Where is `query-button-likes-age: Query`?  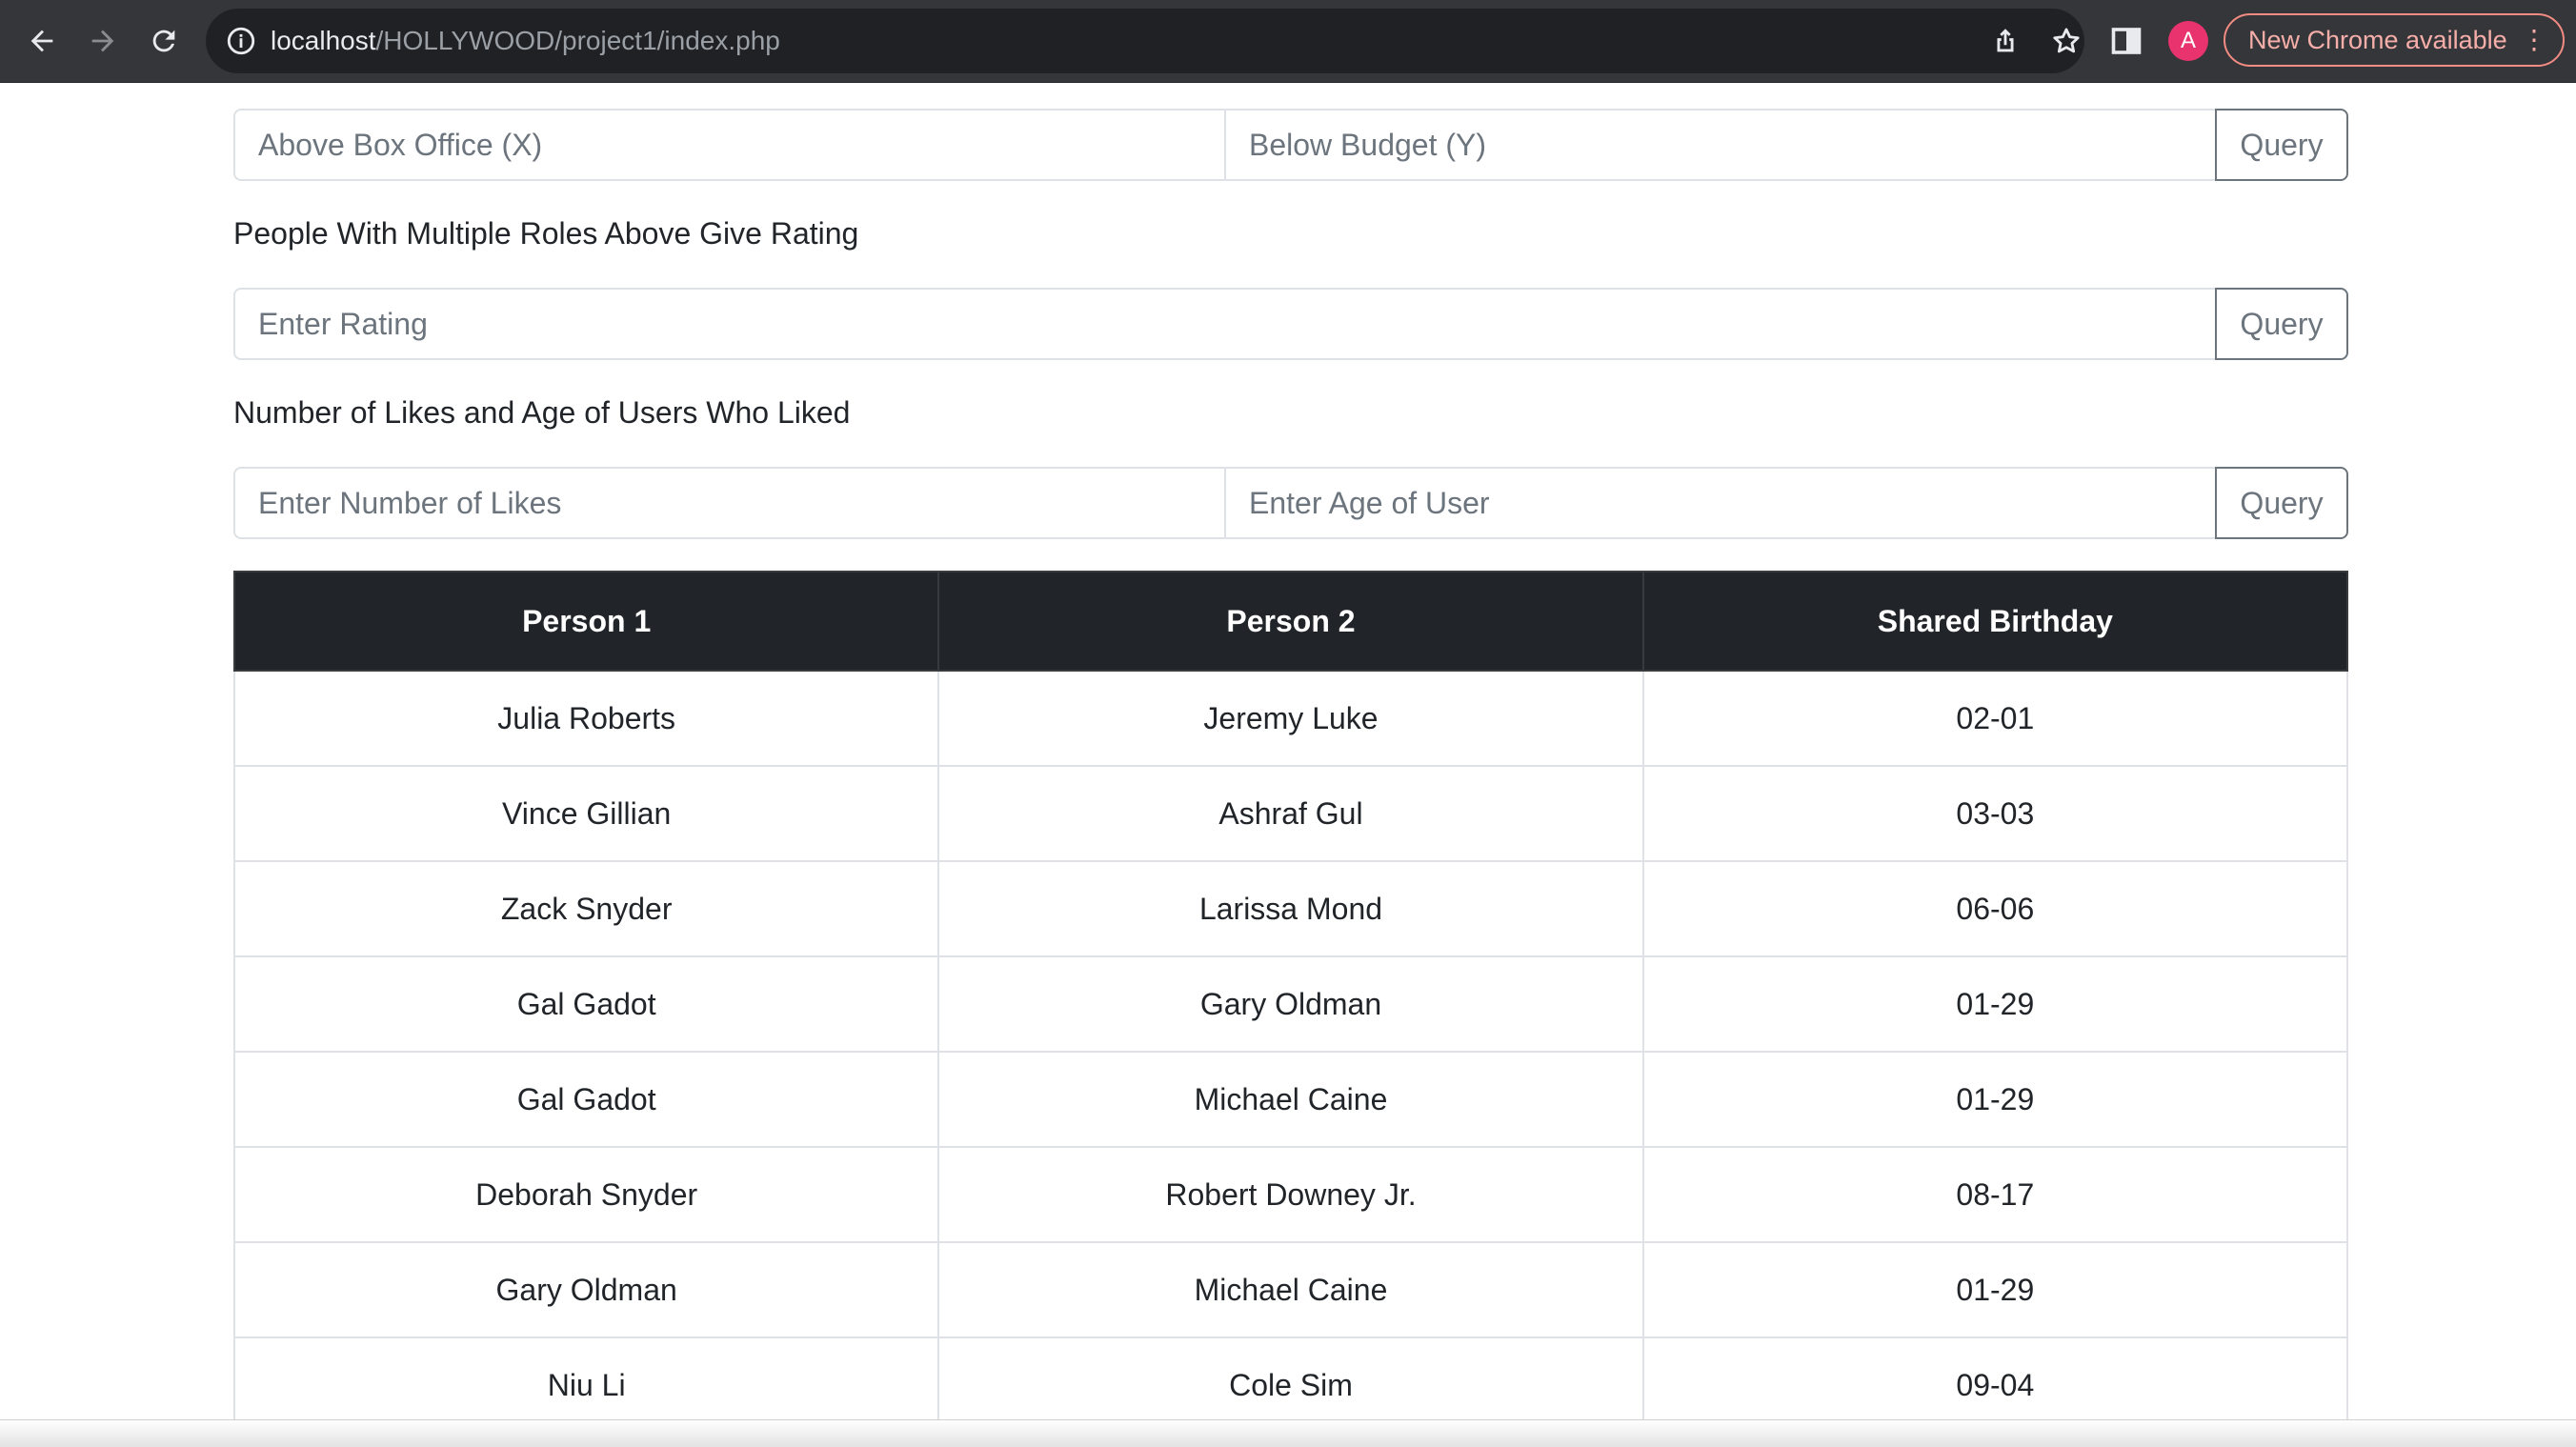 query-button-likes-age: Query is located at coordinates (2281, 503).